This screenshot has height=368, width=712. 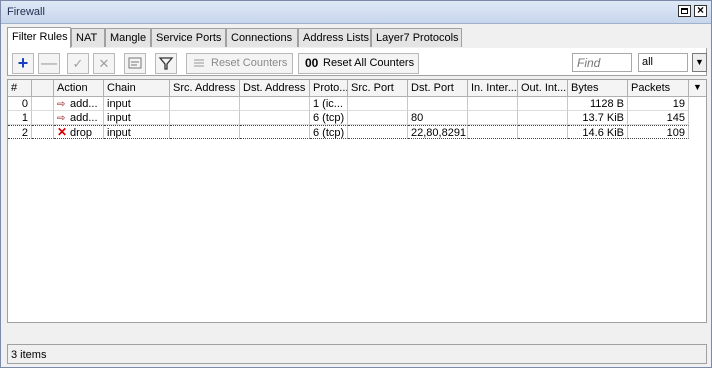 What do you see at coordinates (20, 104) in the screenshot?
I see `row-number: 0` at bounding box center [20, 104].